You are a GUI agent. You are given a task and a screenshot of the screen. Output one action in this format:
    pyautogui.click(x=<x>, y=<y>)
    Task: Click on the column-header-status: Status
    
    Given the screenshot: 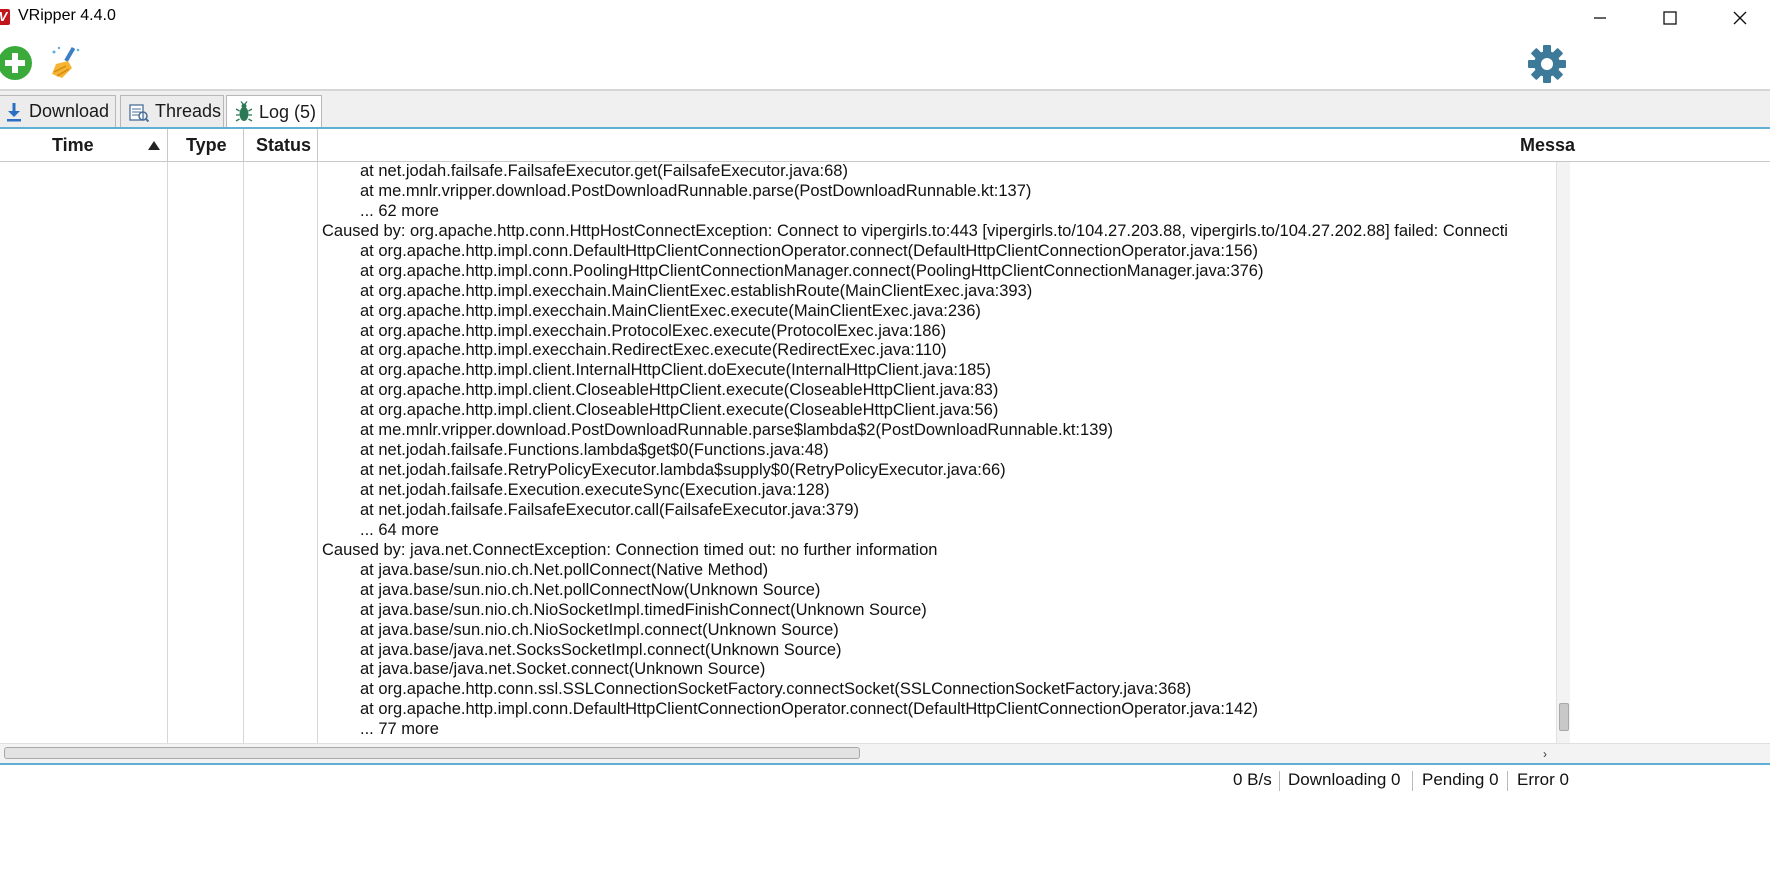 What is the action you would take?
    pyautogui.click(x=281, y=145)
    